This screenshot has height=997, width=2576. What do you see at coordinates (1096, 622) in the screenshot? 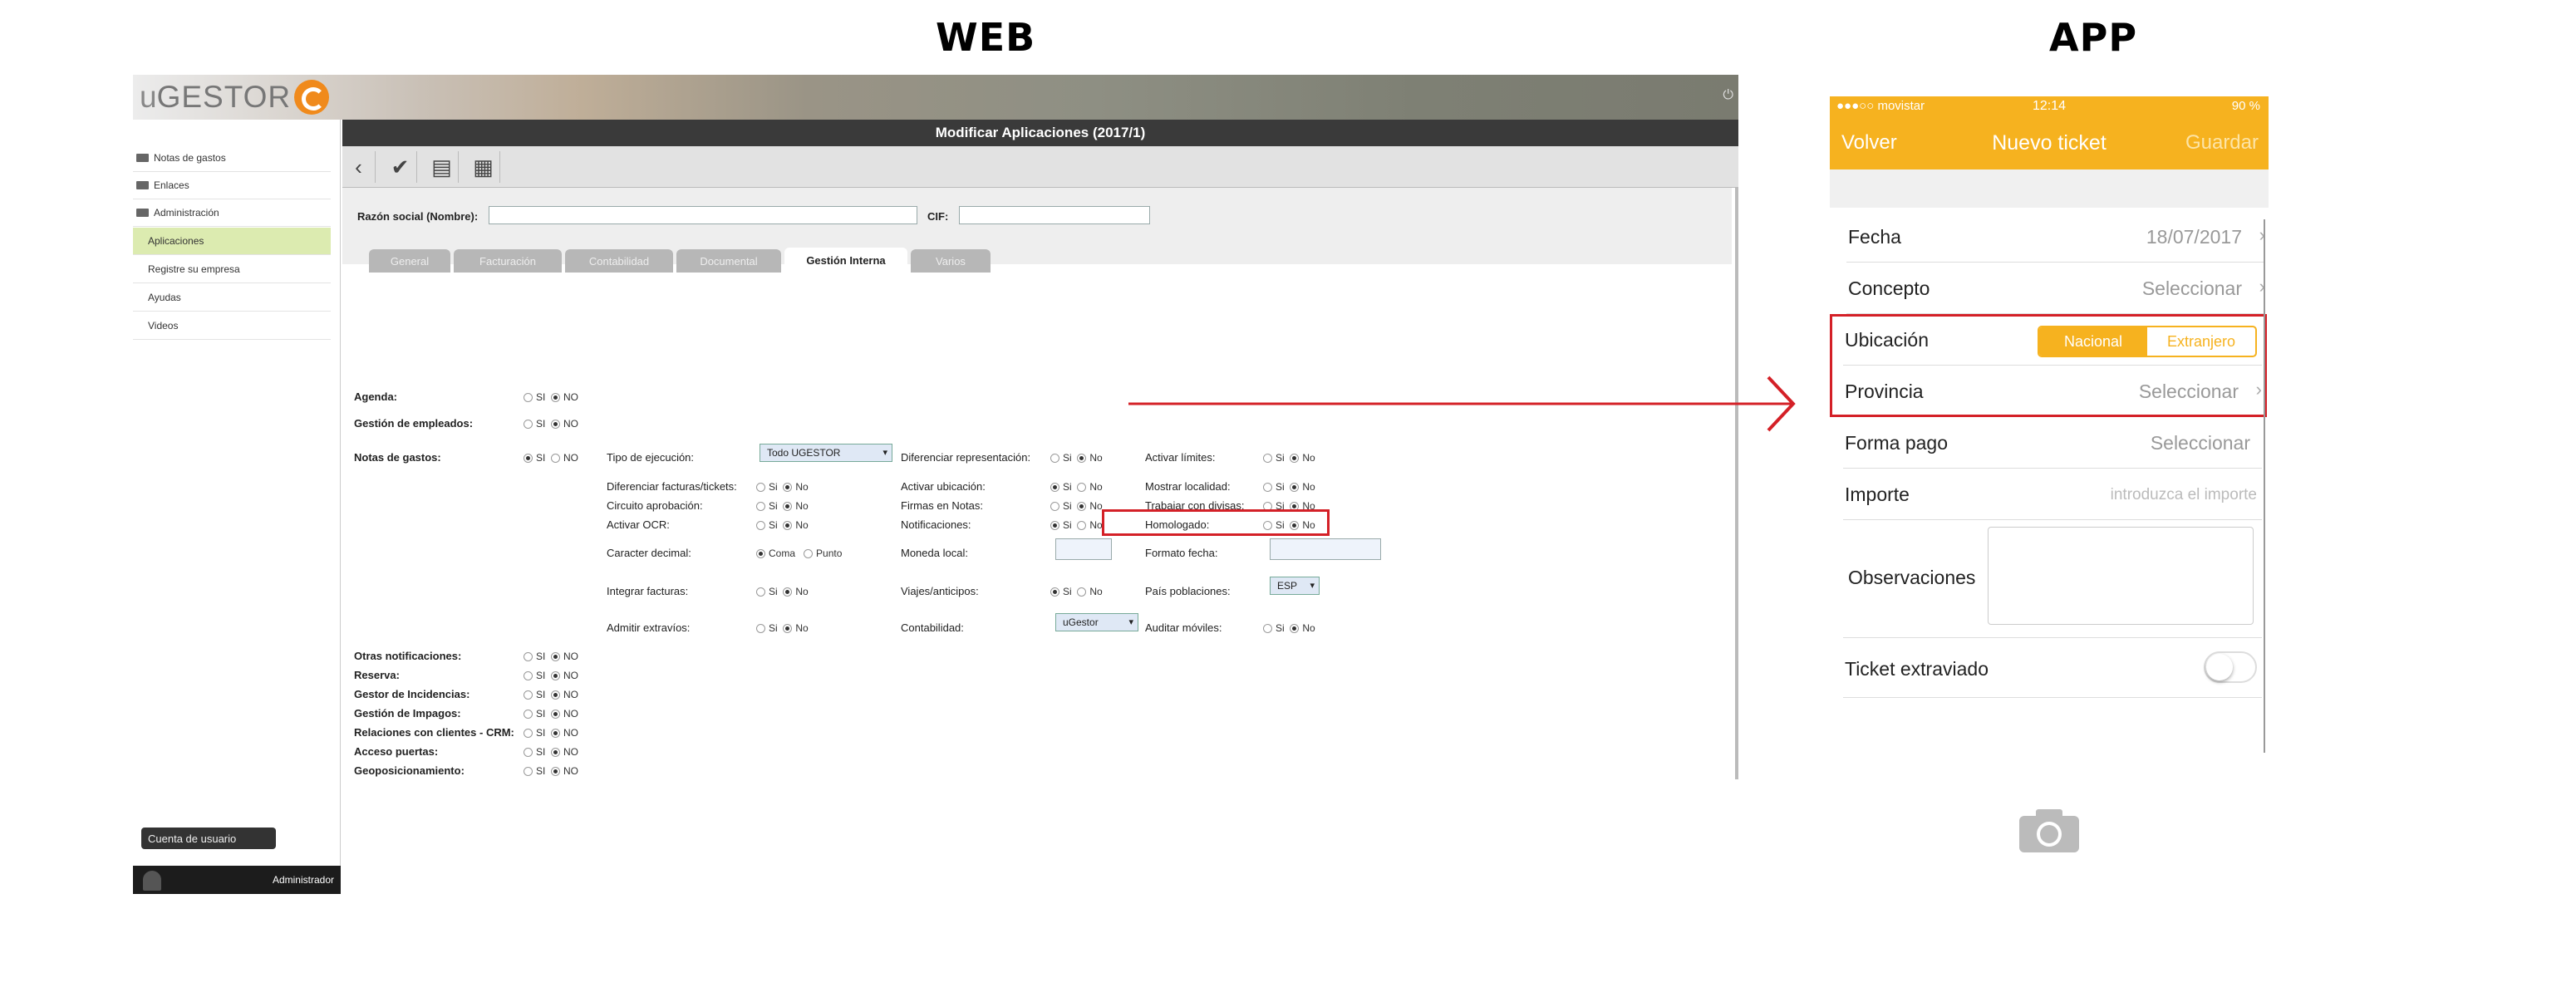
I see `contabilidad-select: uGestor` at bounding box center [1096, 622].